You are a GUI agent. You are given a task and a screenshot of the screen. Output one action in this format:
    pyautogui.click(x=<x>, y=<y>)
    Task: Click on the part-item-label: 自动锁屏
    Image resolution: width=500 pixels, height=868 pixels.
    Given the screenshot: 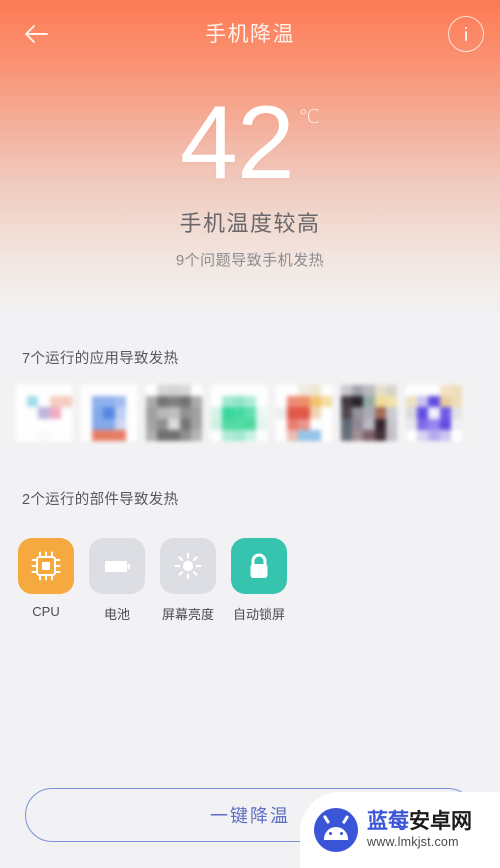 What is the action you would take?
    pyautogui.click(x=258, y=614)
    